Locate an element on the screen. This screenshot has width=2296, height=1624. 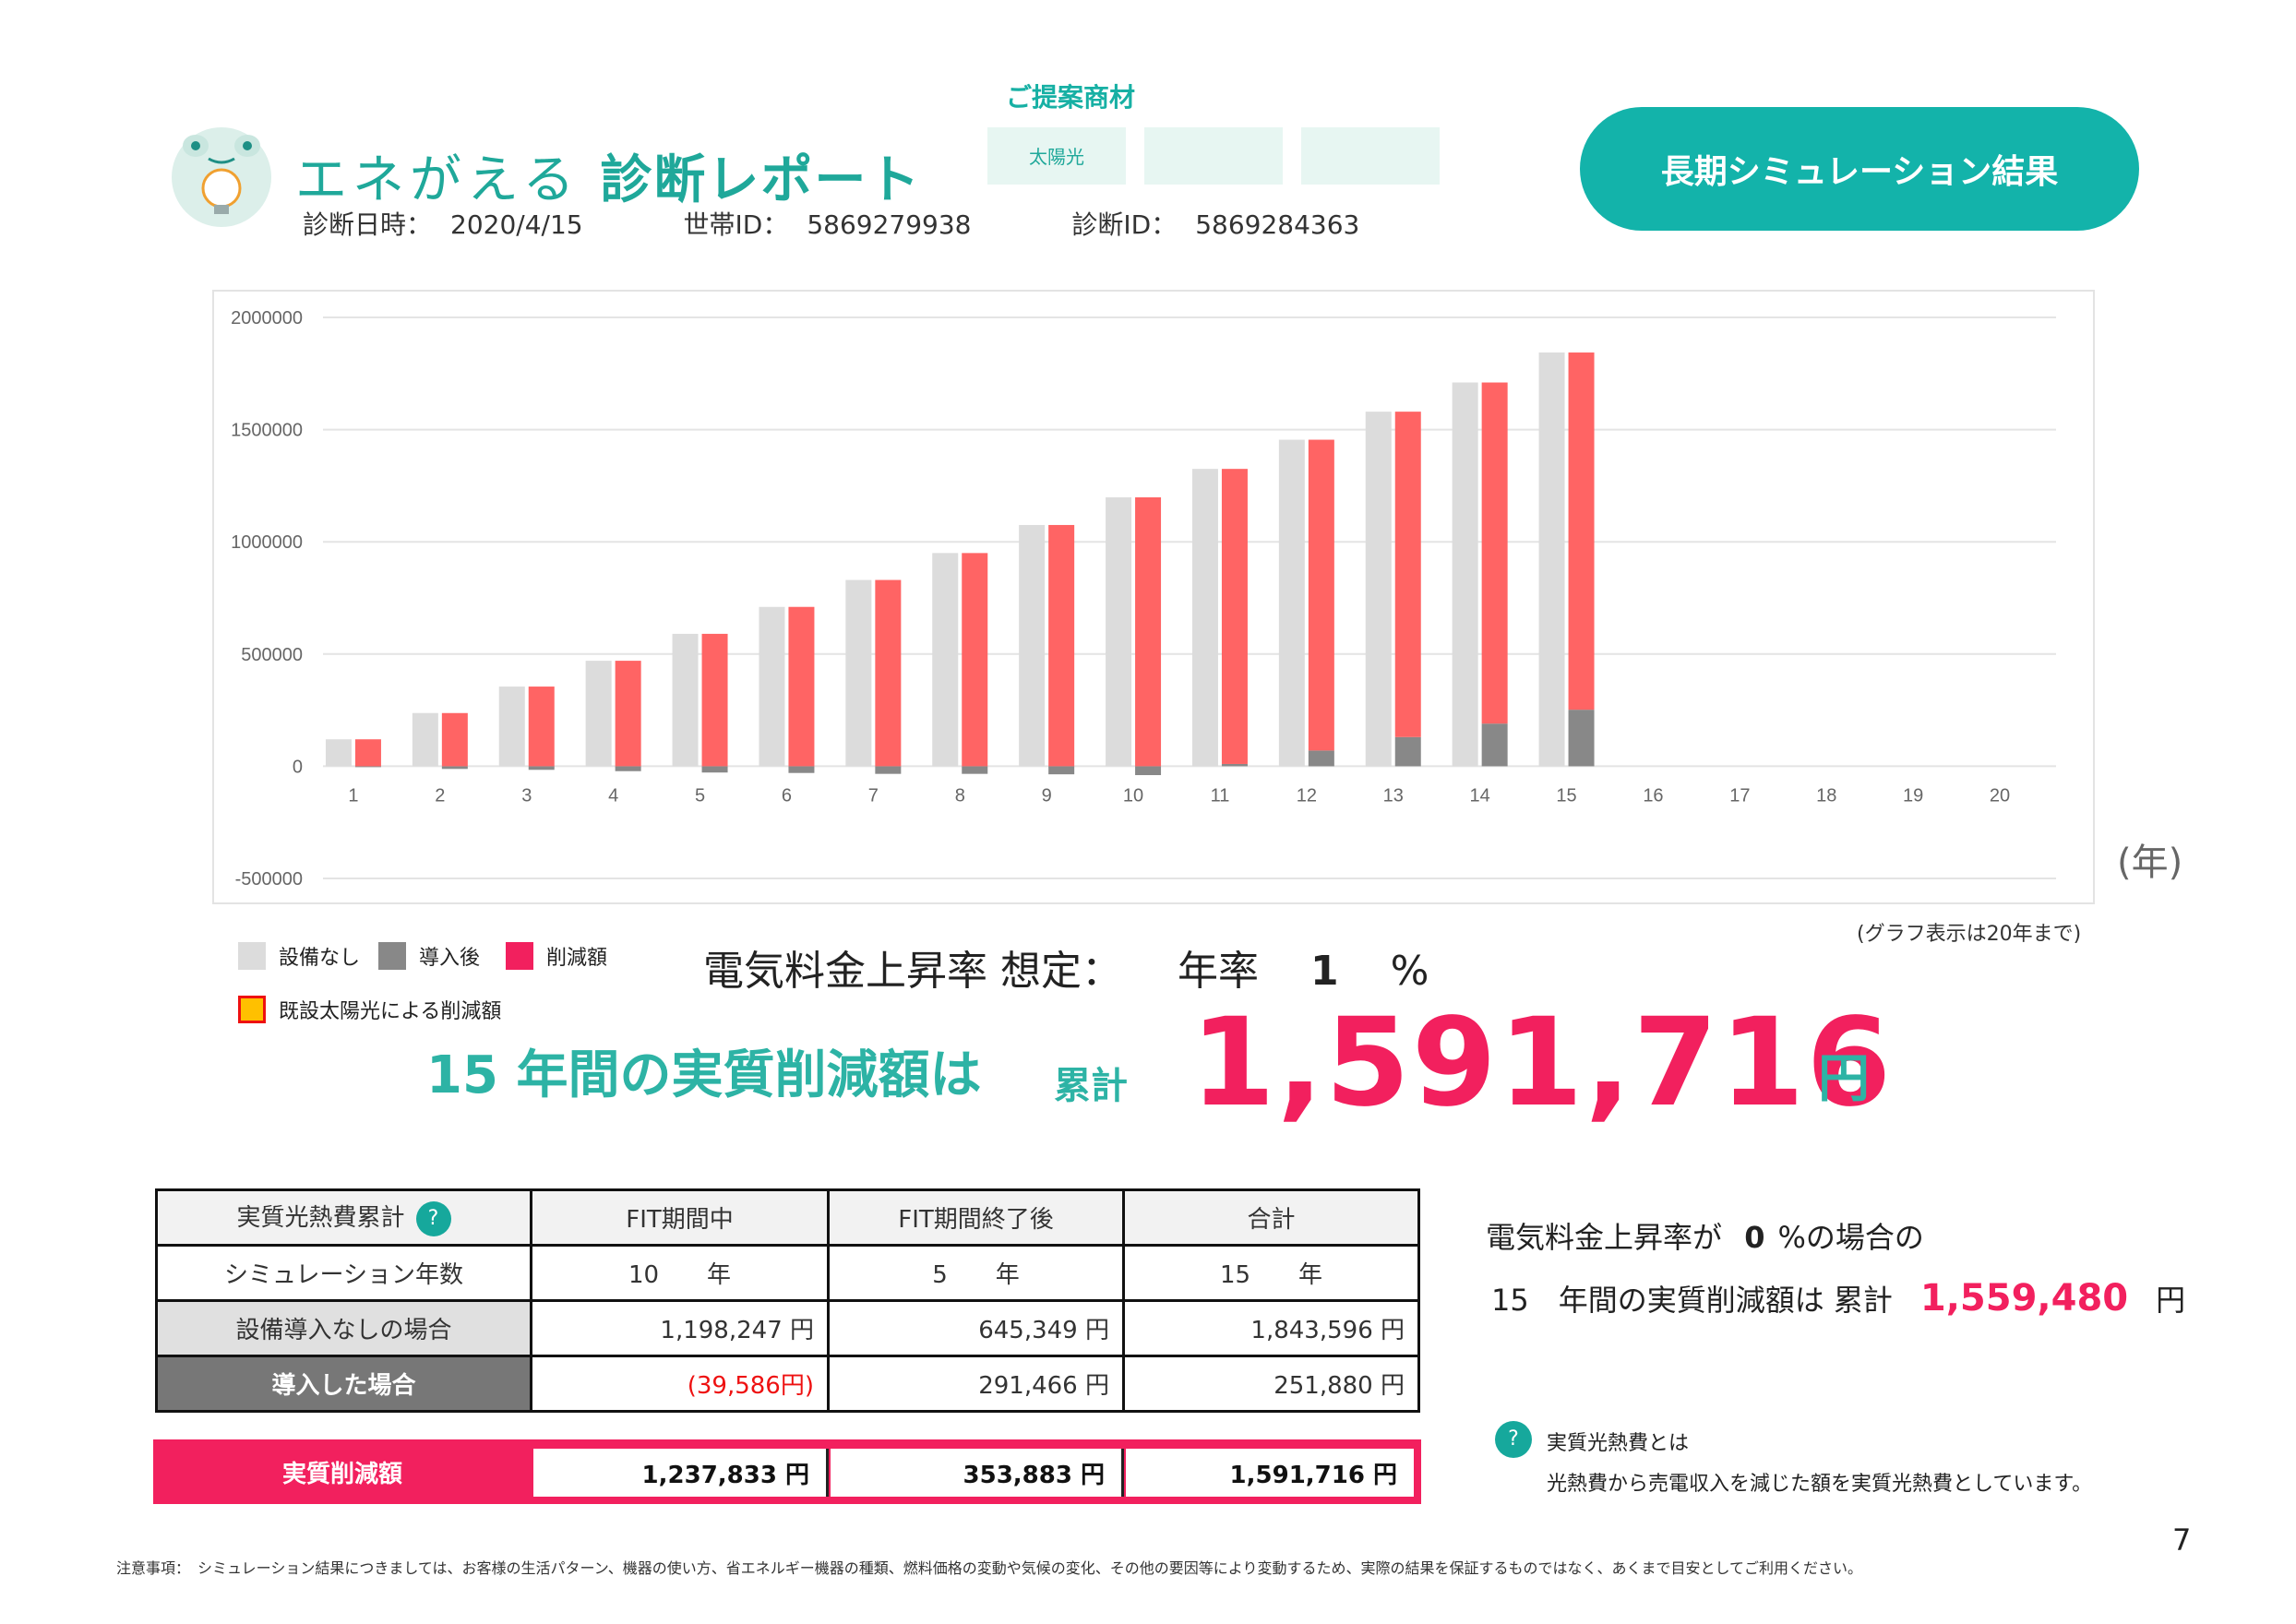
page-number: 7 is located at coordinates (2182, 1540).